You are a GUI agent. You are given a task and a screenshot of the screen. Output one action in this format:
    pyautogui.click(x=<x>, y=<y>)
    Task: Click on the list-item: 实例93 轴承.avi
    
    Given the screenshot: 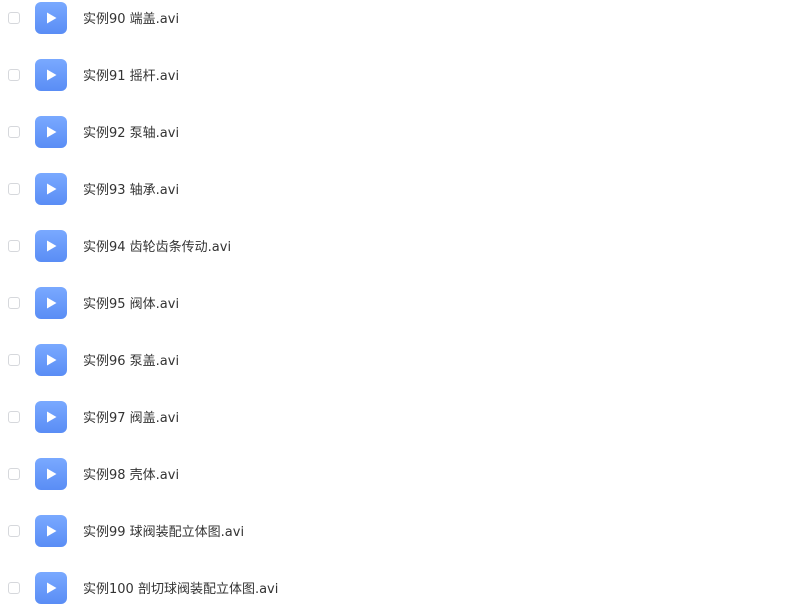 What is the action you would take?
    pyautogui.click(x=402, y=188)
    